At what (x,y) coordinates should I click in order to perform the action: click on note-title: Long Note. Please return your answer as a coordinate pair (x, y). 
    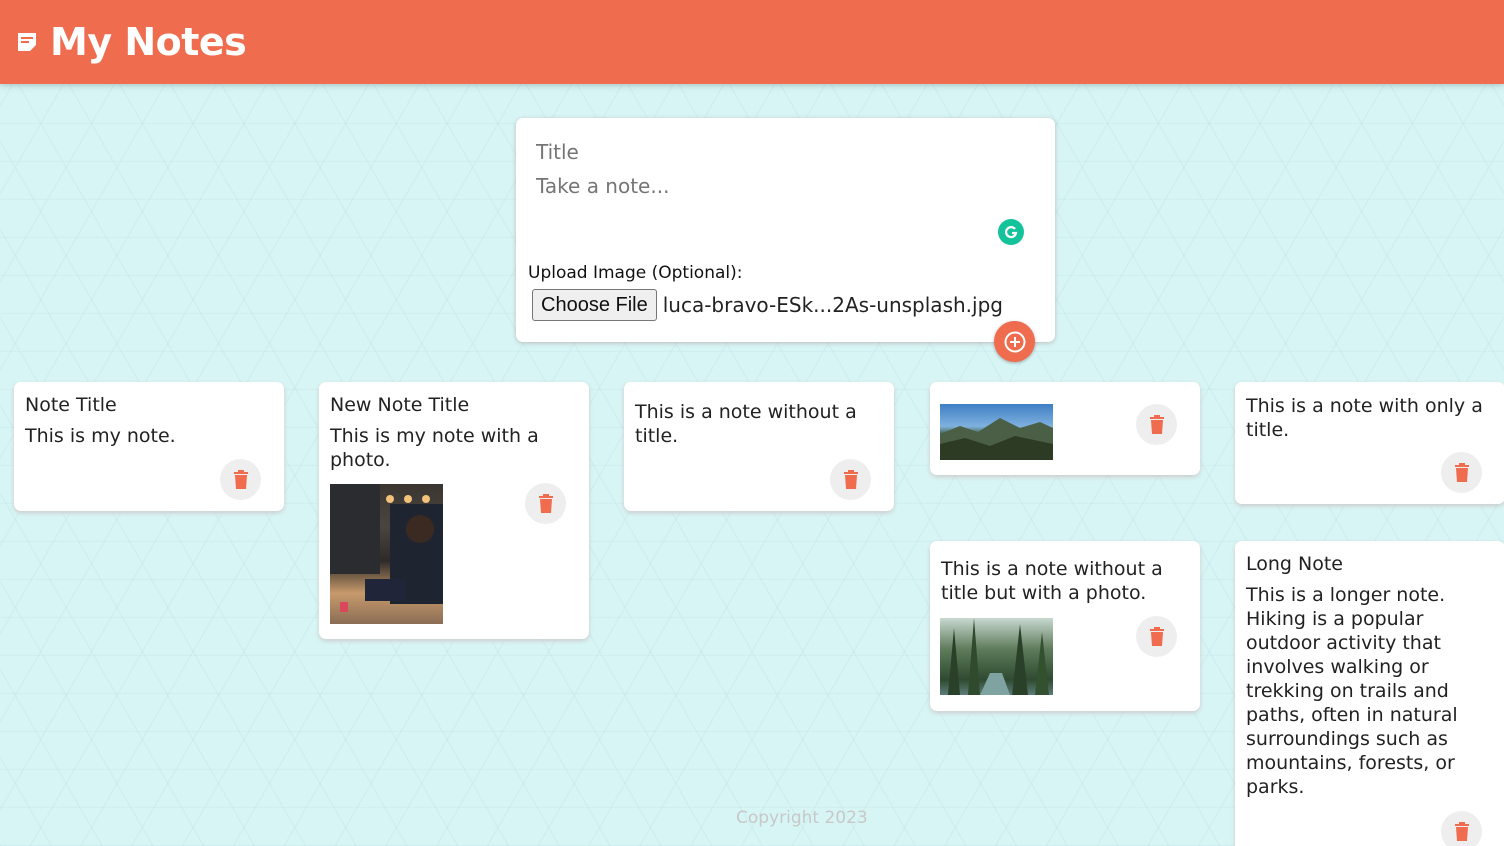
    Looking at the image, I should click on (1294, 564).